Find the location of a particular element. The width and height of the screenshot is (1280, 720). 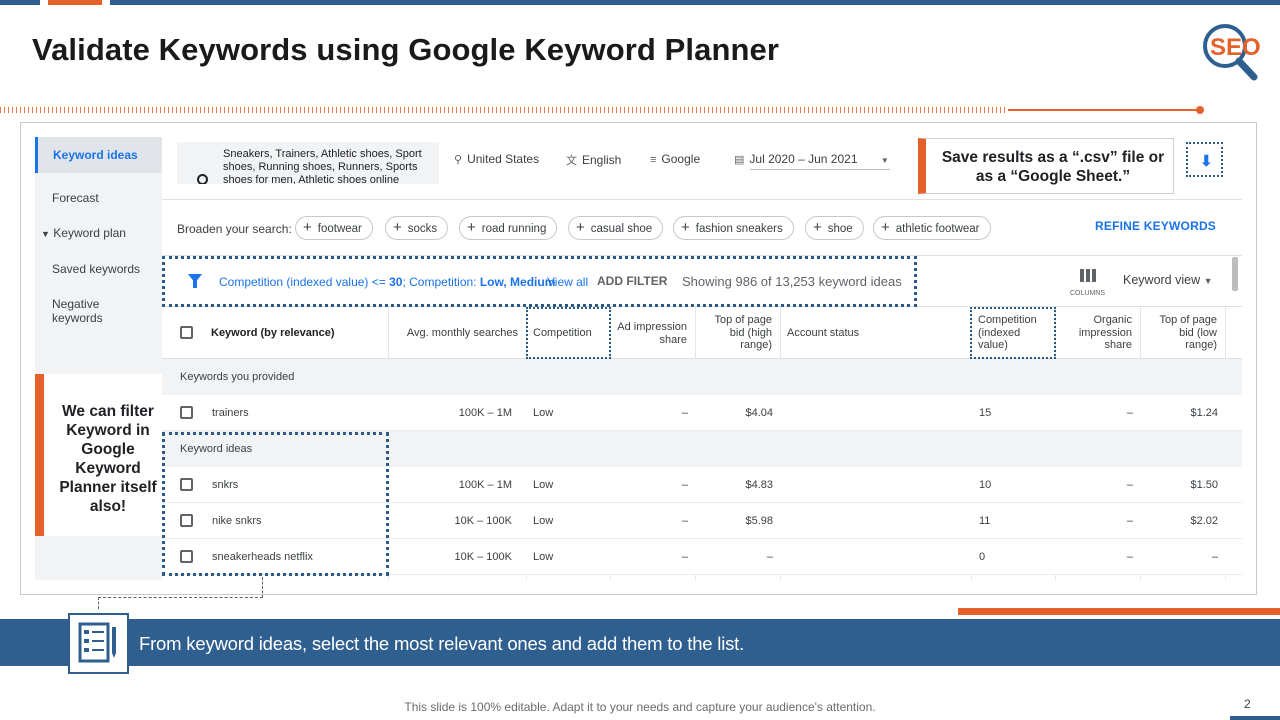

language-label: English is located at coordinates (602, 160).